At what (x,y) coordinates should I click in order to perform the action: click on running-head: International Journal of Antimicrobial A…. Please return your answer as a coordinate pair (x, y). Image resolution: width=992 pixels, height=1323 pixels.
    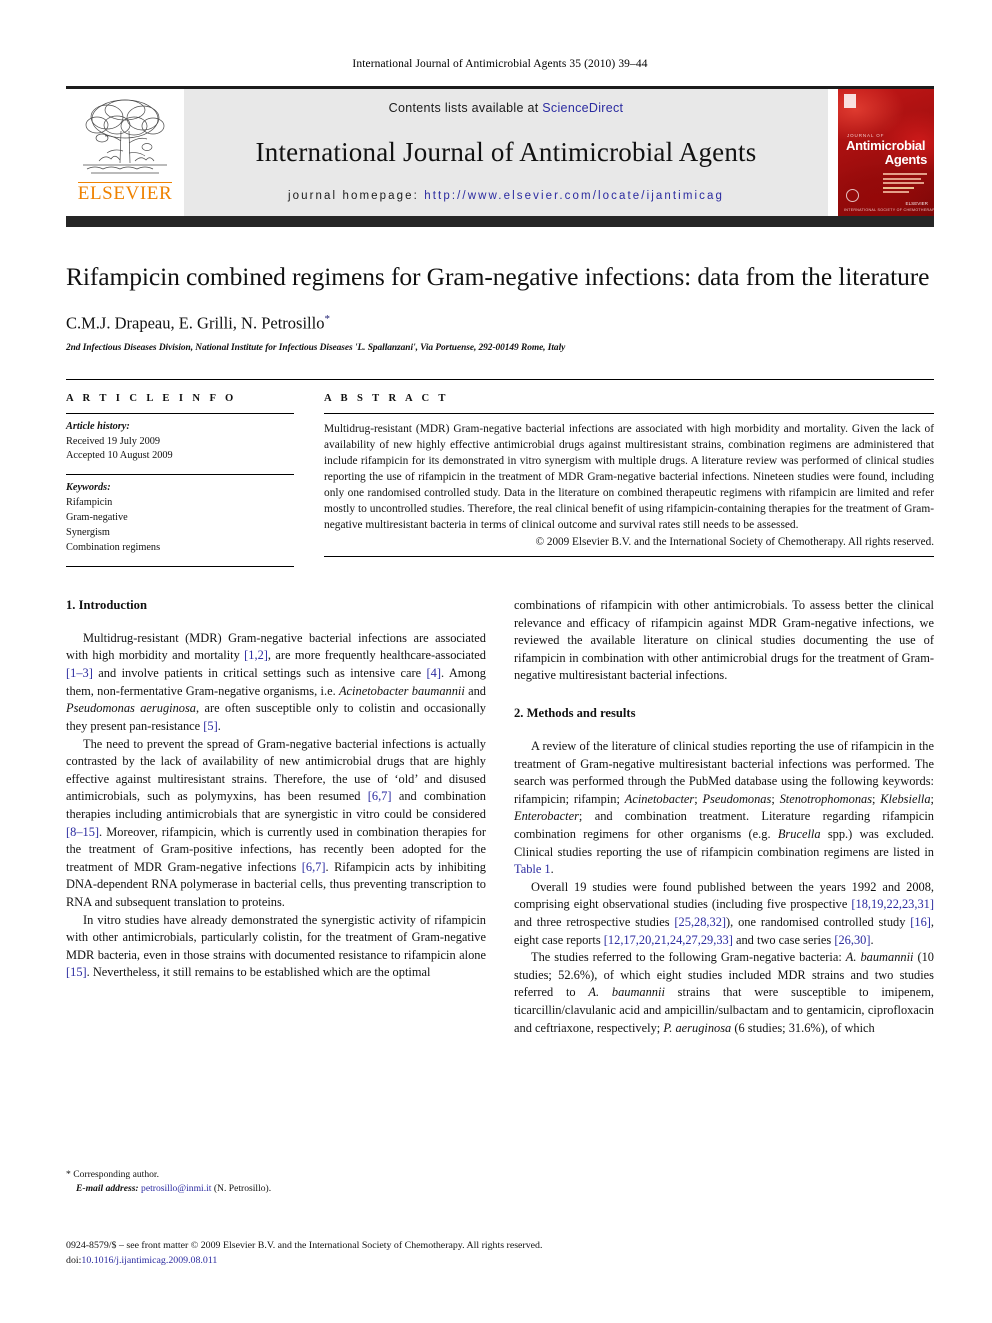
    Looking at the image, I should click on (500, 64).